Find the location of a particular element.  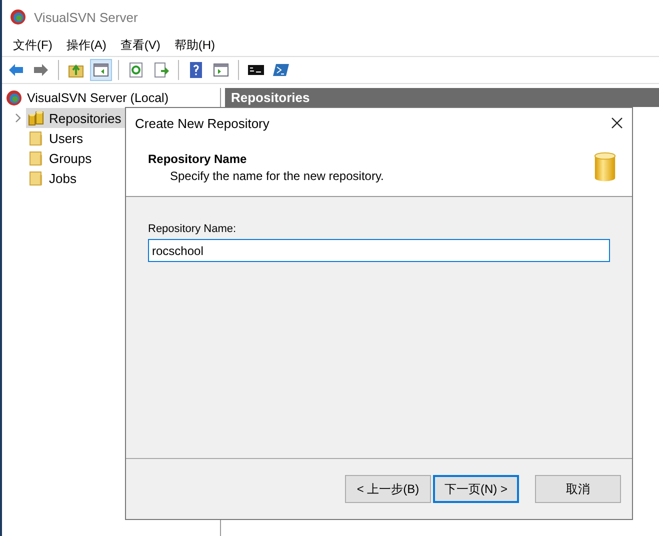

chevron-right-icon is located at coordinates (18, 118).